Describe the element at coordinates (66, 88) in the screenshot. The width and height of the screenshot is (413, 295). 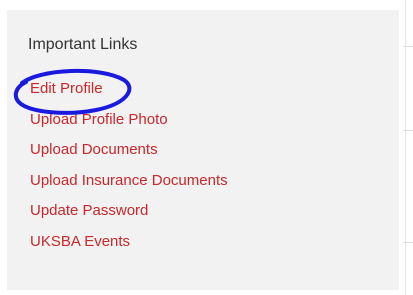
I see `edit-profile-link: Edit Profile` at that location.